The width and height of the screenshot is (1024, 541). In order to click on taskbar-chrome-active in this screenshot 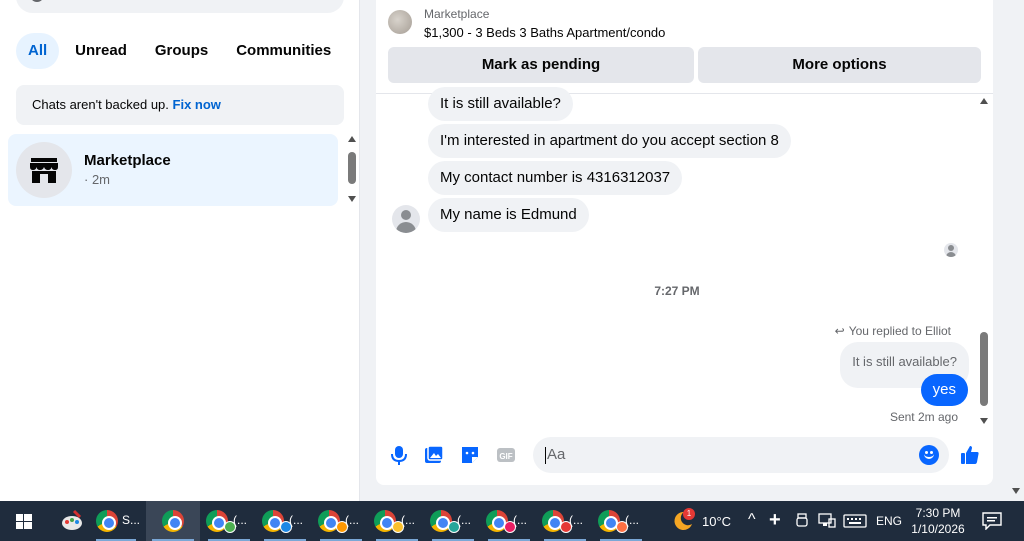, I will do `click(173, 521)`.